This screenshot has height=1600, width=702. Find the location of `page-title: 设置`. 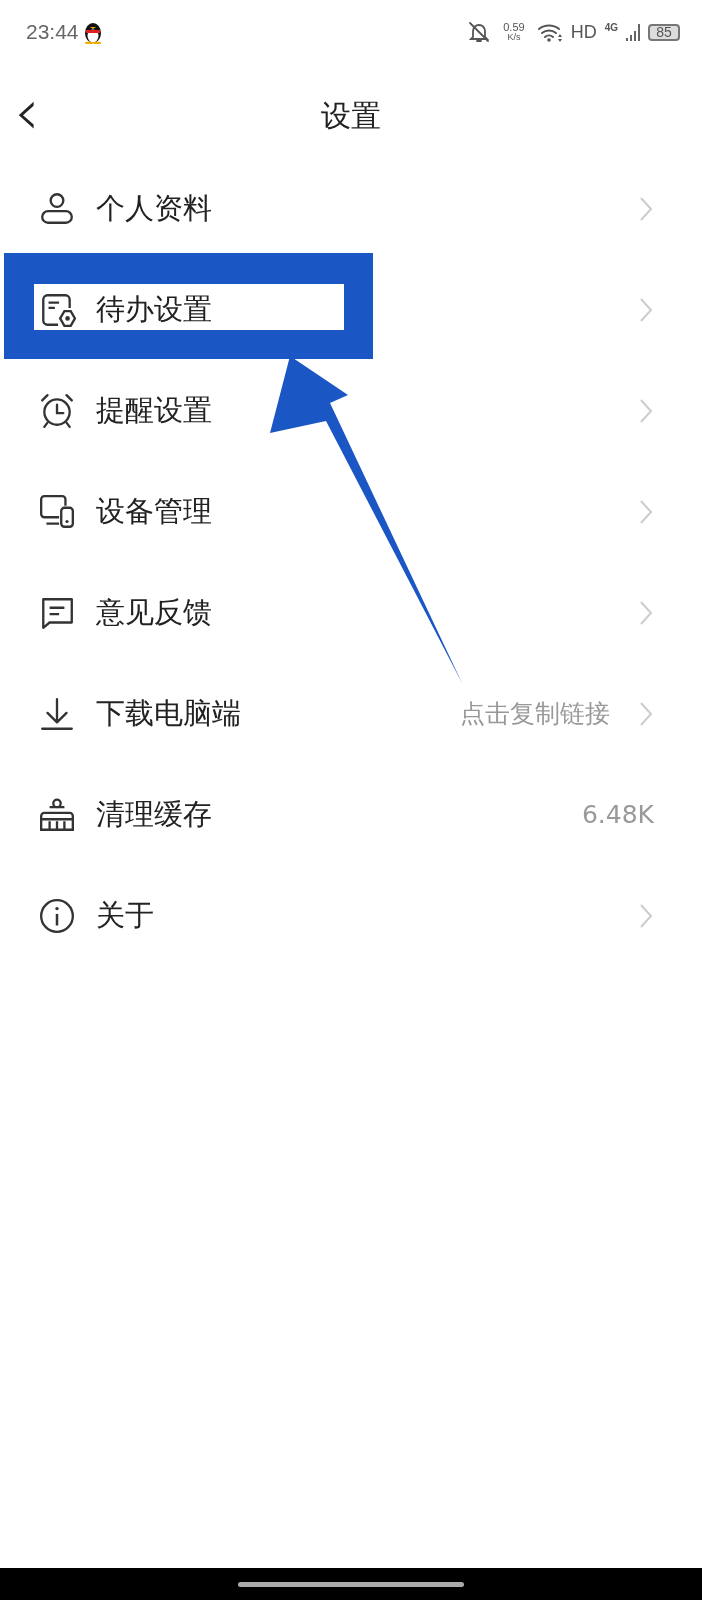

page-title: 设置 is located at coordinates (351, 115).